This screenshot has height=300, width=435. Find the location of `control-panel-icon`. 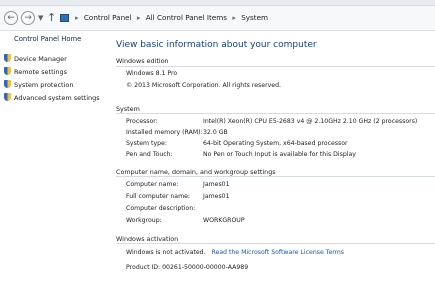

control-panel-icon is located at coordinates (64, 18).